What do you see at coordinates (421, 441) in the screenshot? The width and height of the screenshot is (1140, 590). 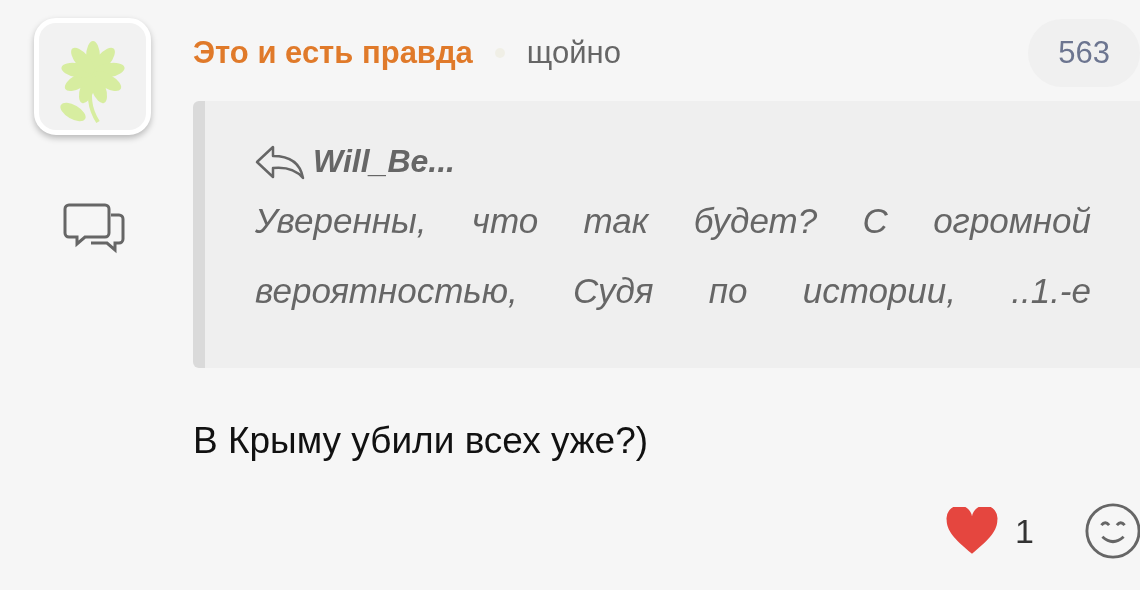 I see `comment-text: В Крыму убили всех уже?)` at bounding box center [421, 441].